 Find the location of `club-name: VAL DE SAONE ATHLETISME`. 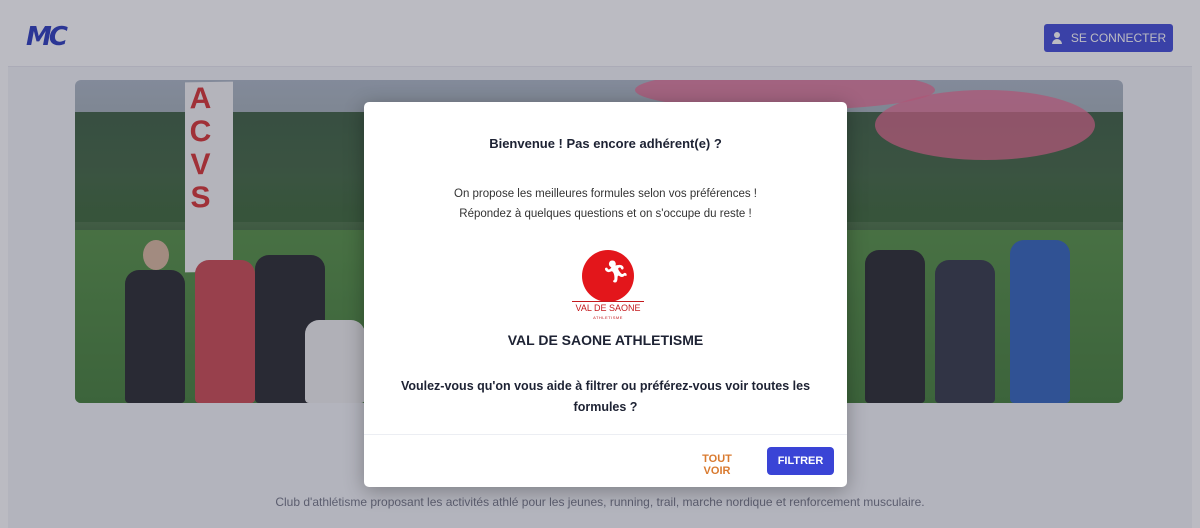

club-name: VAL DE SAONE ATHLETISME is located at coordinates (605, 340).